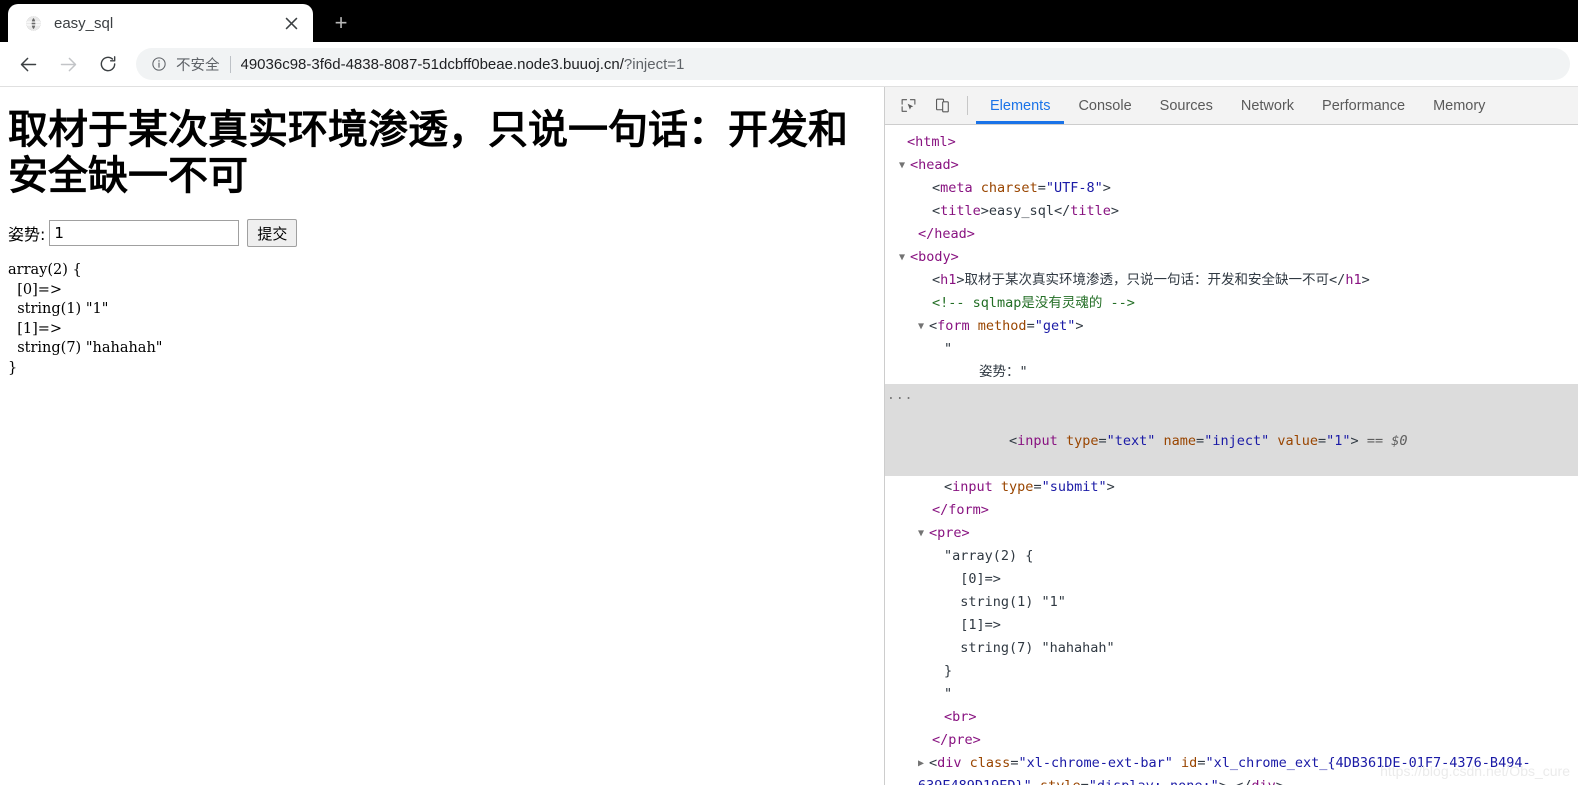  I want to click on submit-button: 提交, so click(272, 233).